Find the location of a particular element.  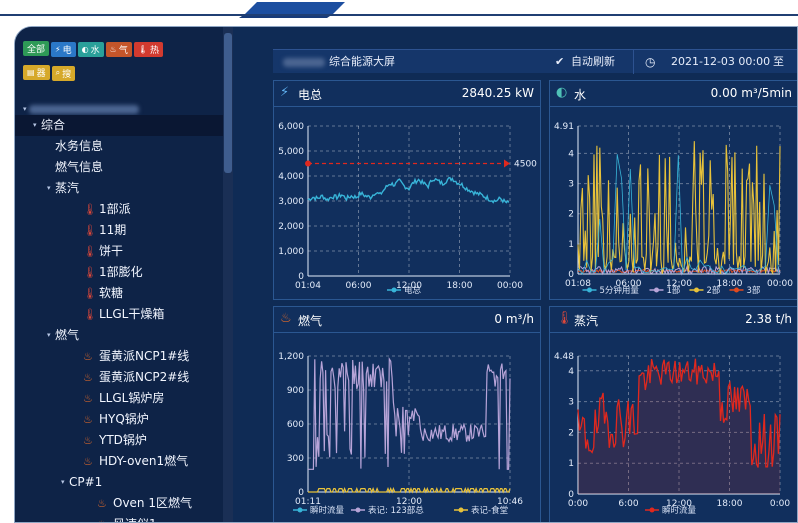

filter-tag: ⌕ 搜 is located at coordinates (63, 73).